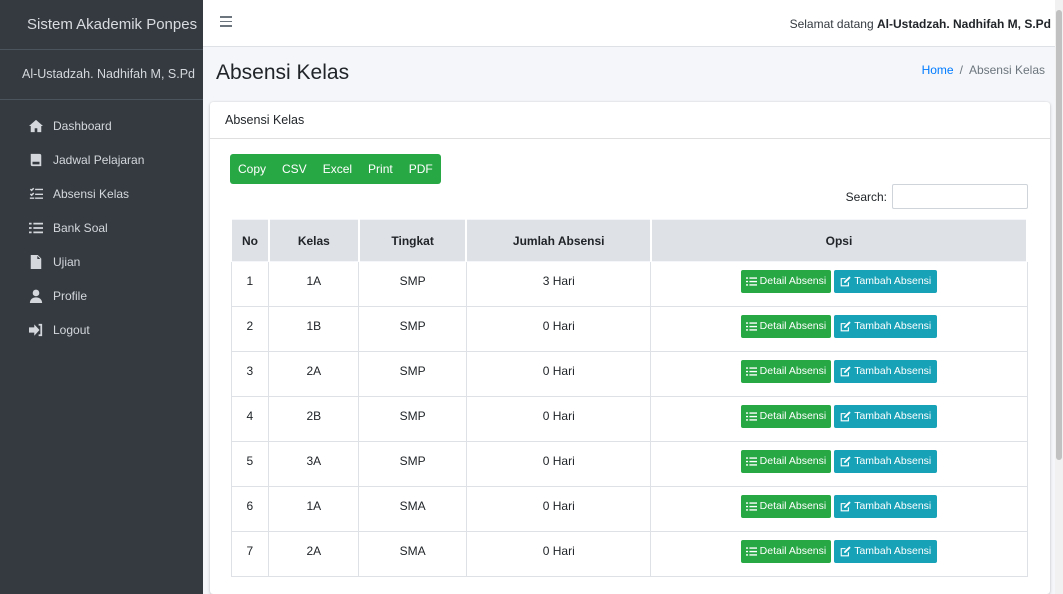 This screenshot has height=594, width=1063. What do you see at coordinates (101, 262) in the screenshot?
I see `sidebar-item-ujian: Ujian` at bounding box center [101, 262].